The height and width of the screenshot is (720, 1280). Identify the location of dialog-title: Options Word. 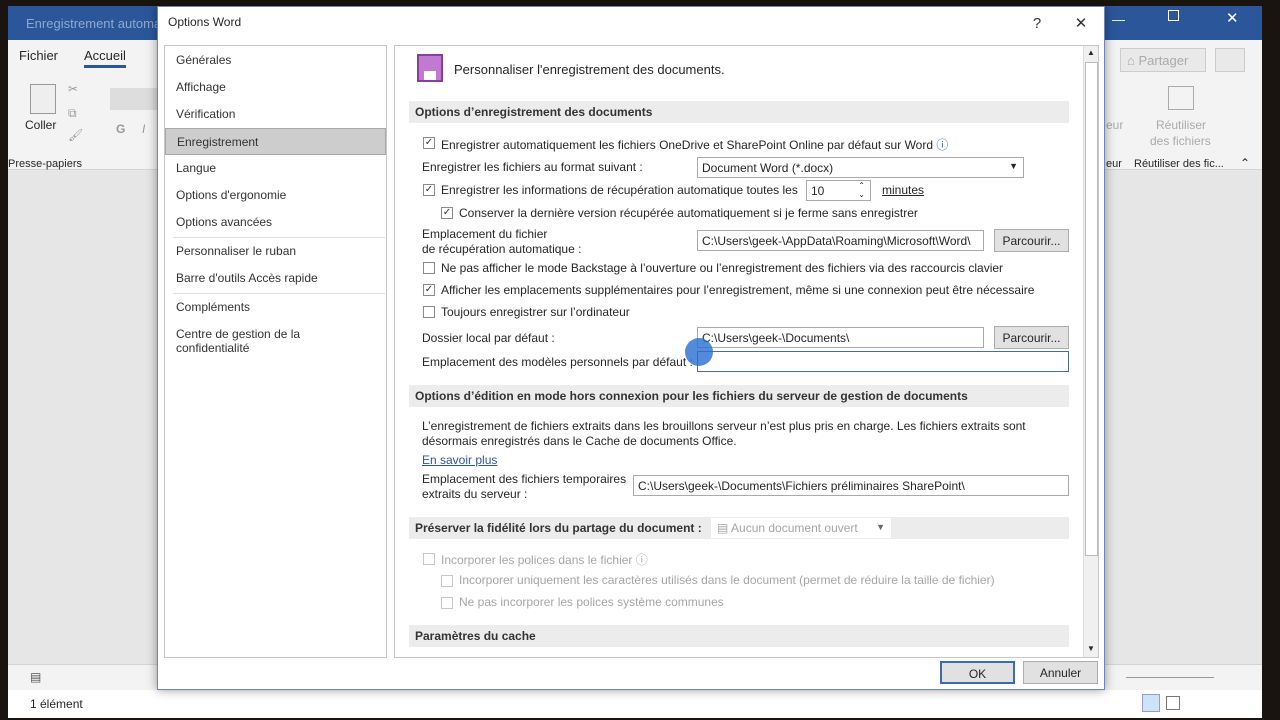
(205, 22).